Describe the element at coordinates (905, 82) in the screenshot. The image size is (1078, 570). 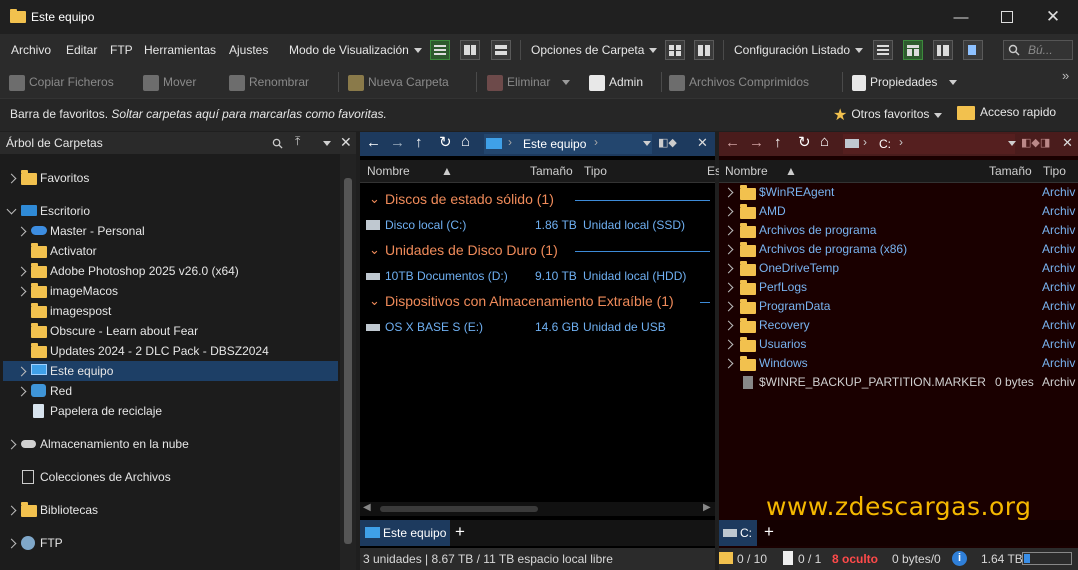
I see `properties-button: Propiedades` at that location.